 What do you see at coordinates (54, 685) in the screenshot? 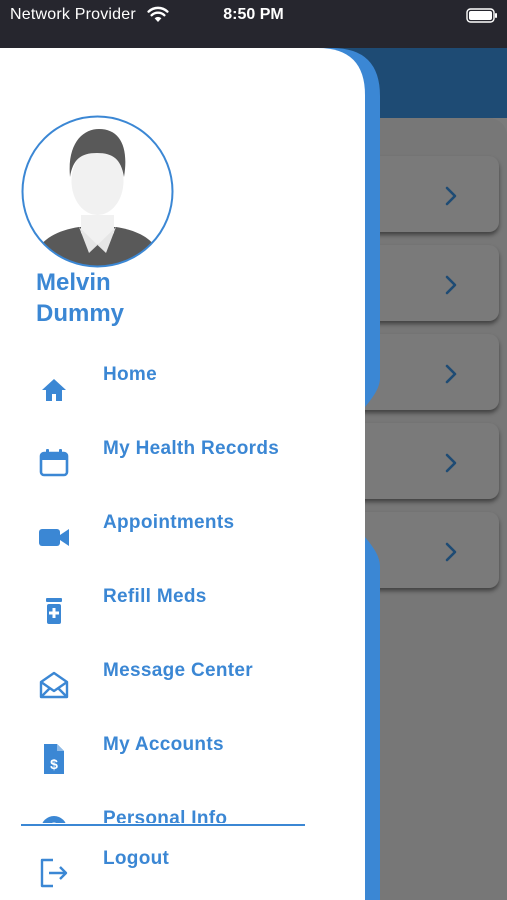
I see `envelope-icon` at bounding box center [54, 685].